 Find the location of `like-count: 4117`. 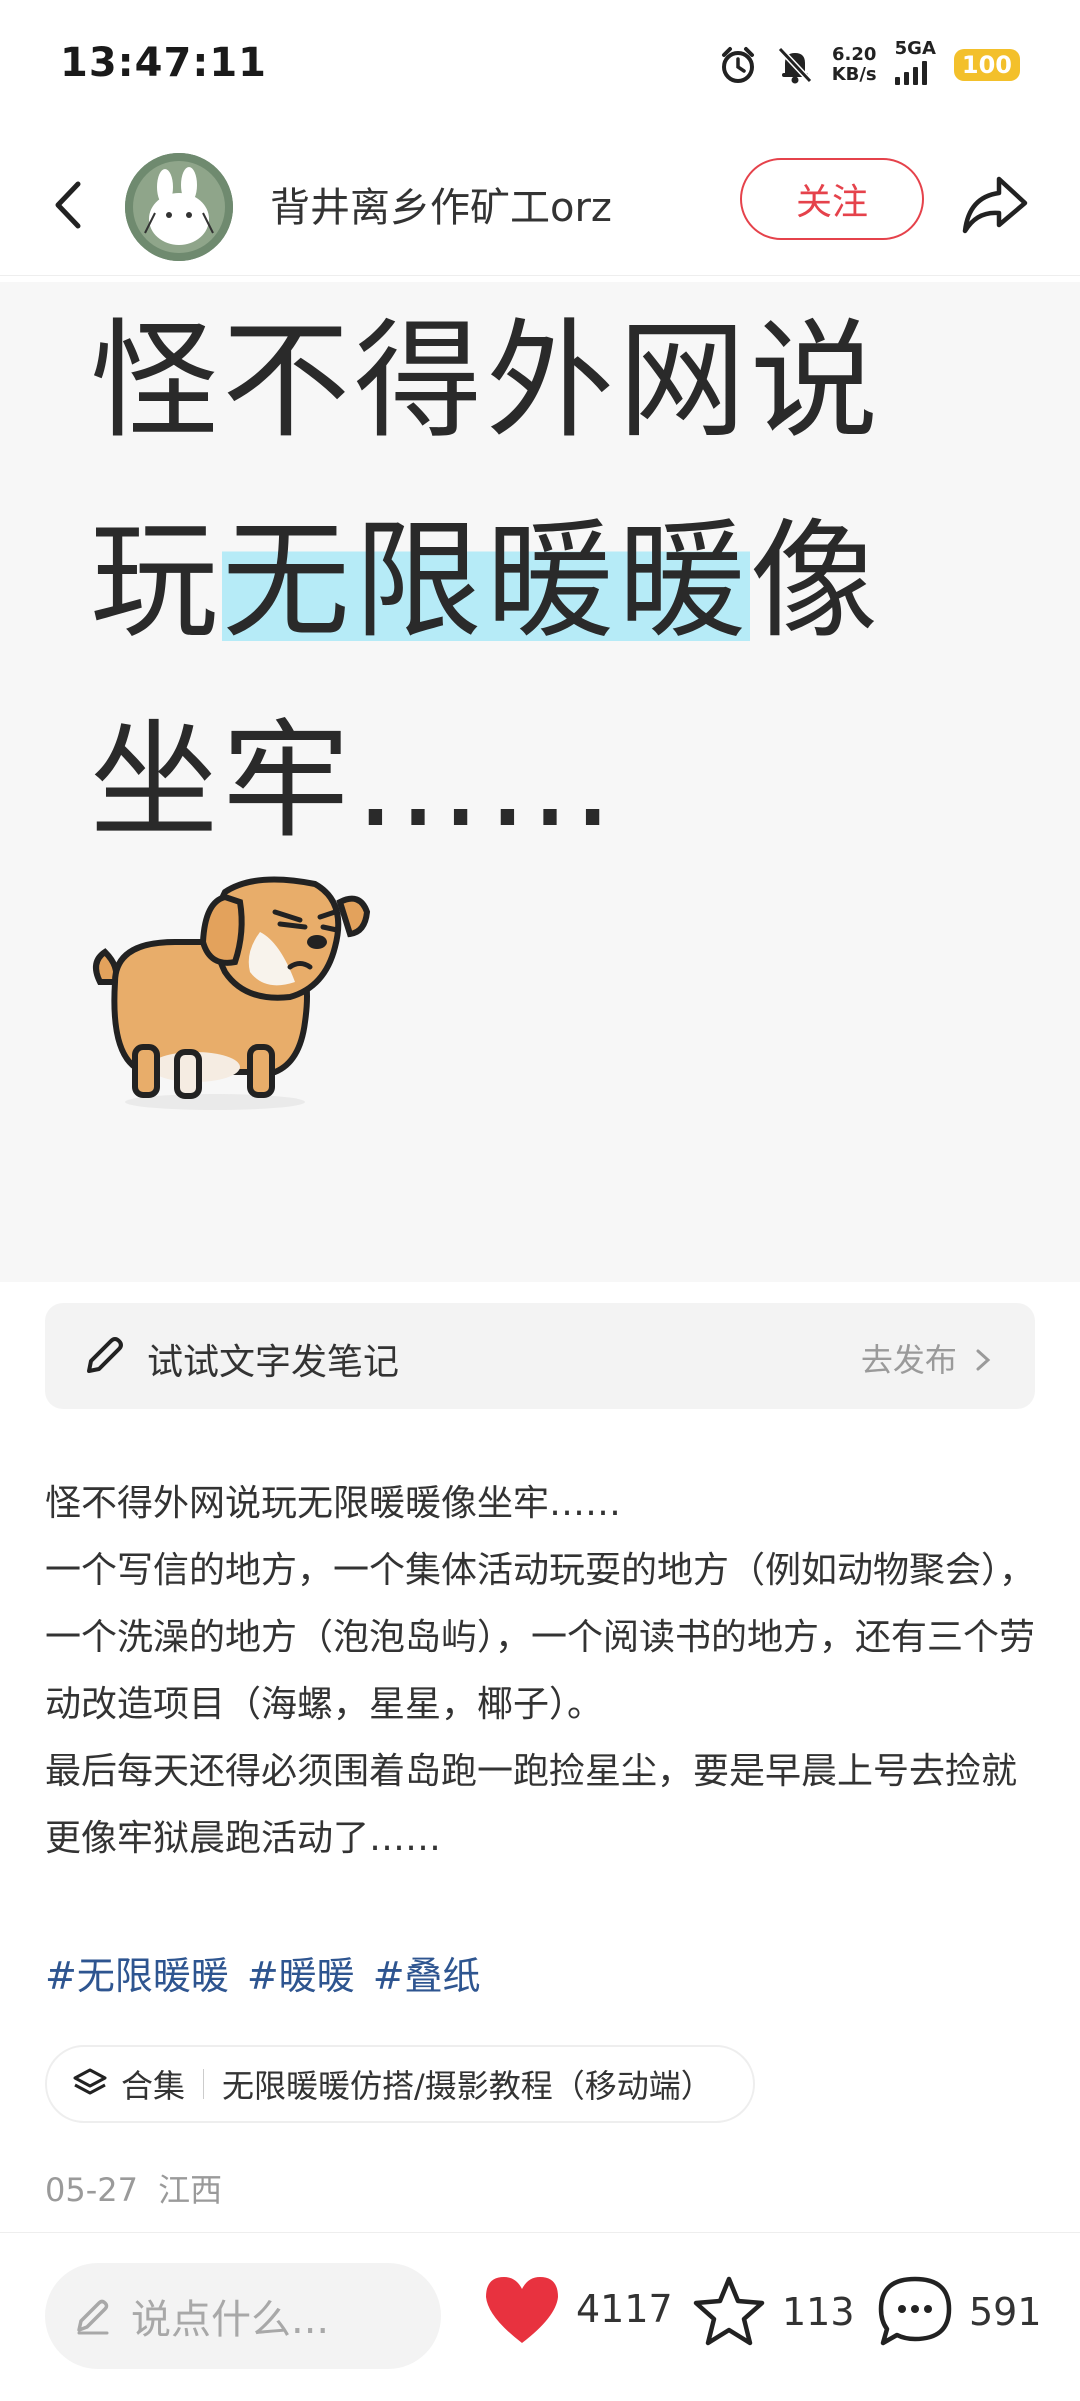

like-count: 4117 is located at coordinates (624, 2309).